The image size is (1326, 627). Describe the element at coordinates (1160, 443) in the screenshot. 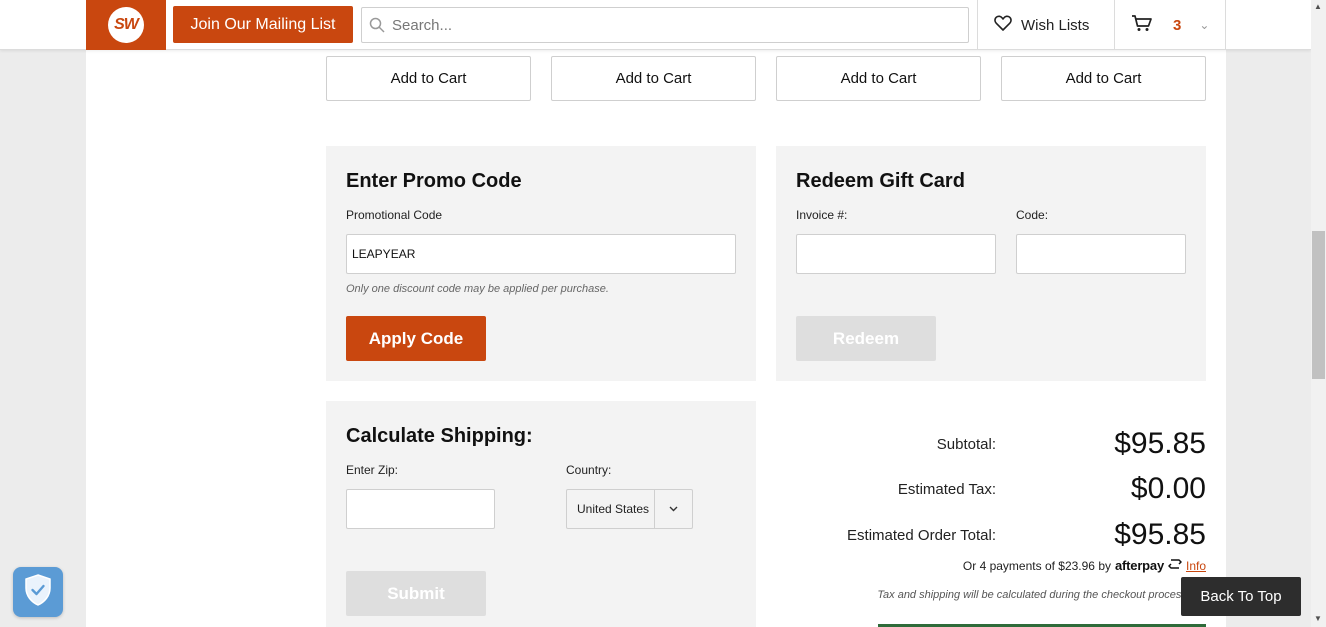

I see `subtotal-value: $95.85` at that location.